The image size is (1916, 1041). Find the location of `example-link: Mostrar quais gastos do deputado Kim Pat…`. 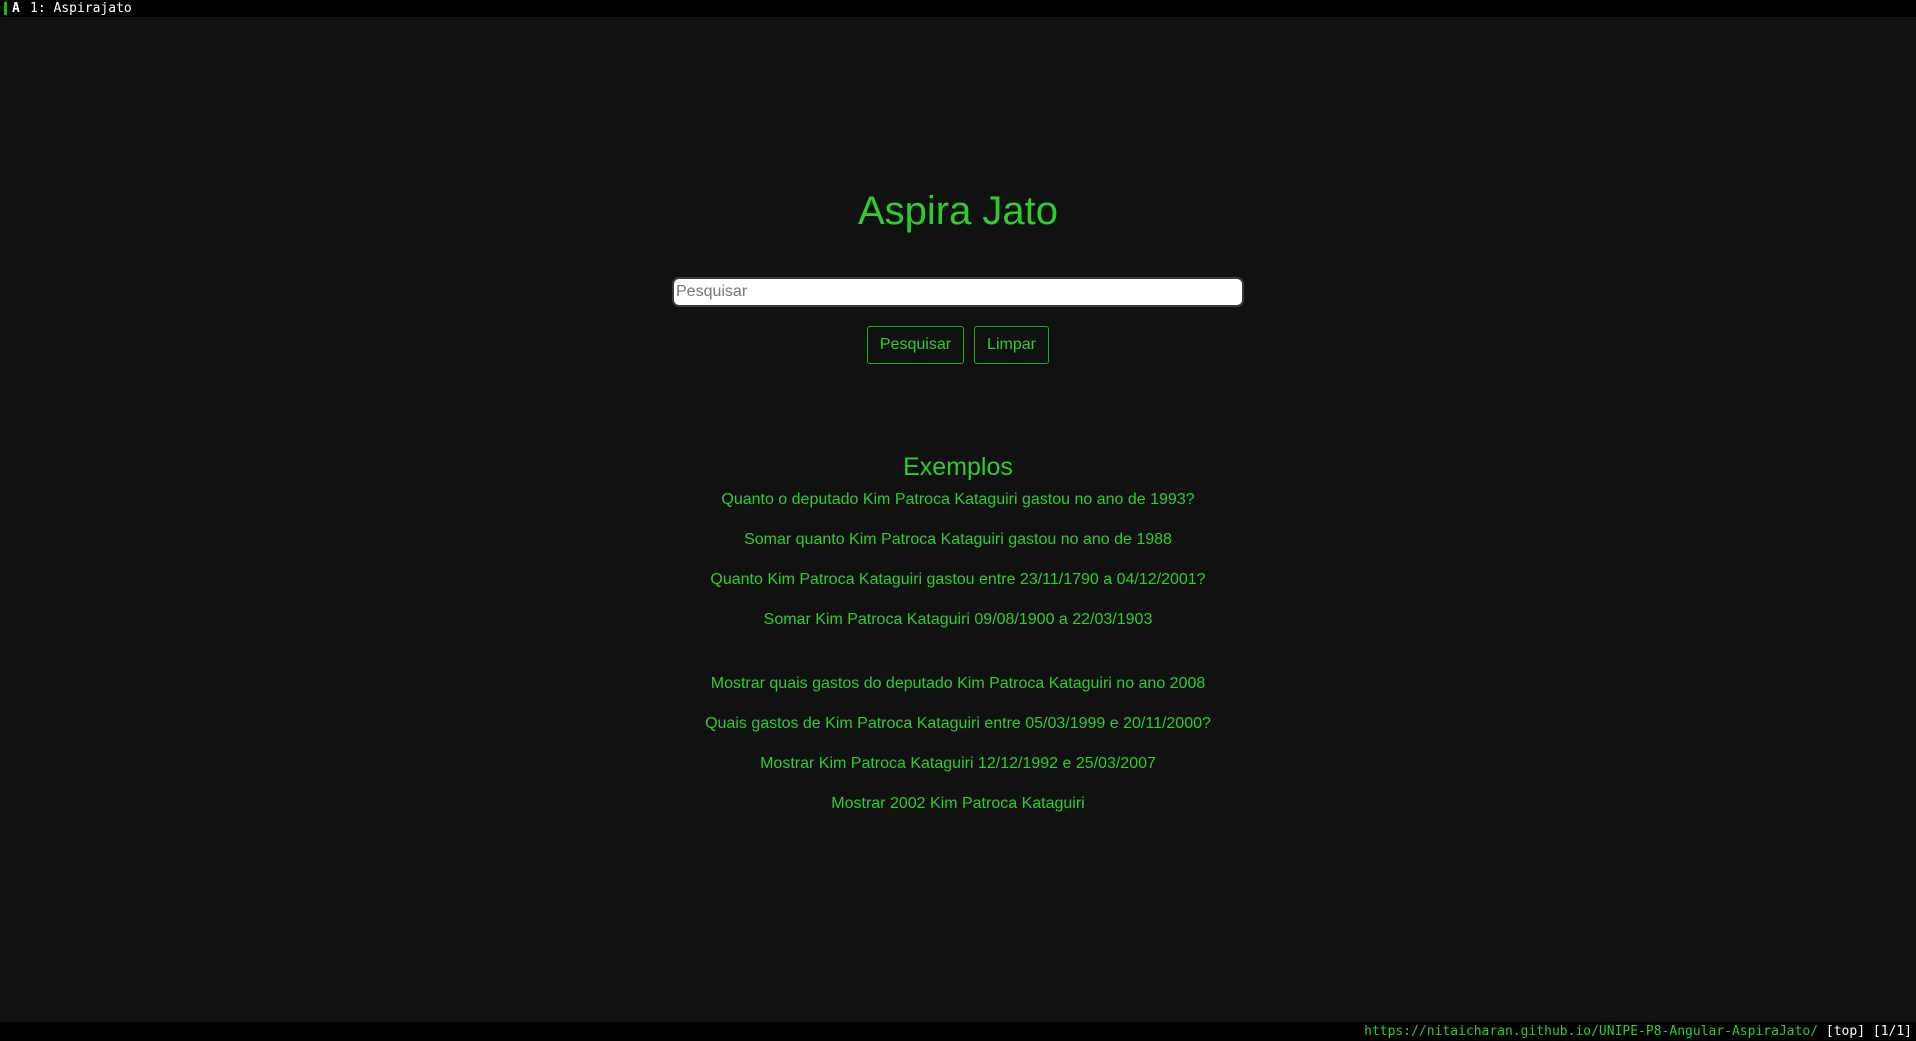

example-link: Mostrar quais gastos do deputado Kim Pat… is located at coordinates (958, 684).